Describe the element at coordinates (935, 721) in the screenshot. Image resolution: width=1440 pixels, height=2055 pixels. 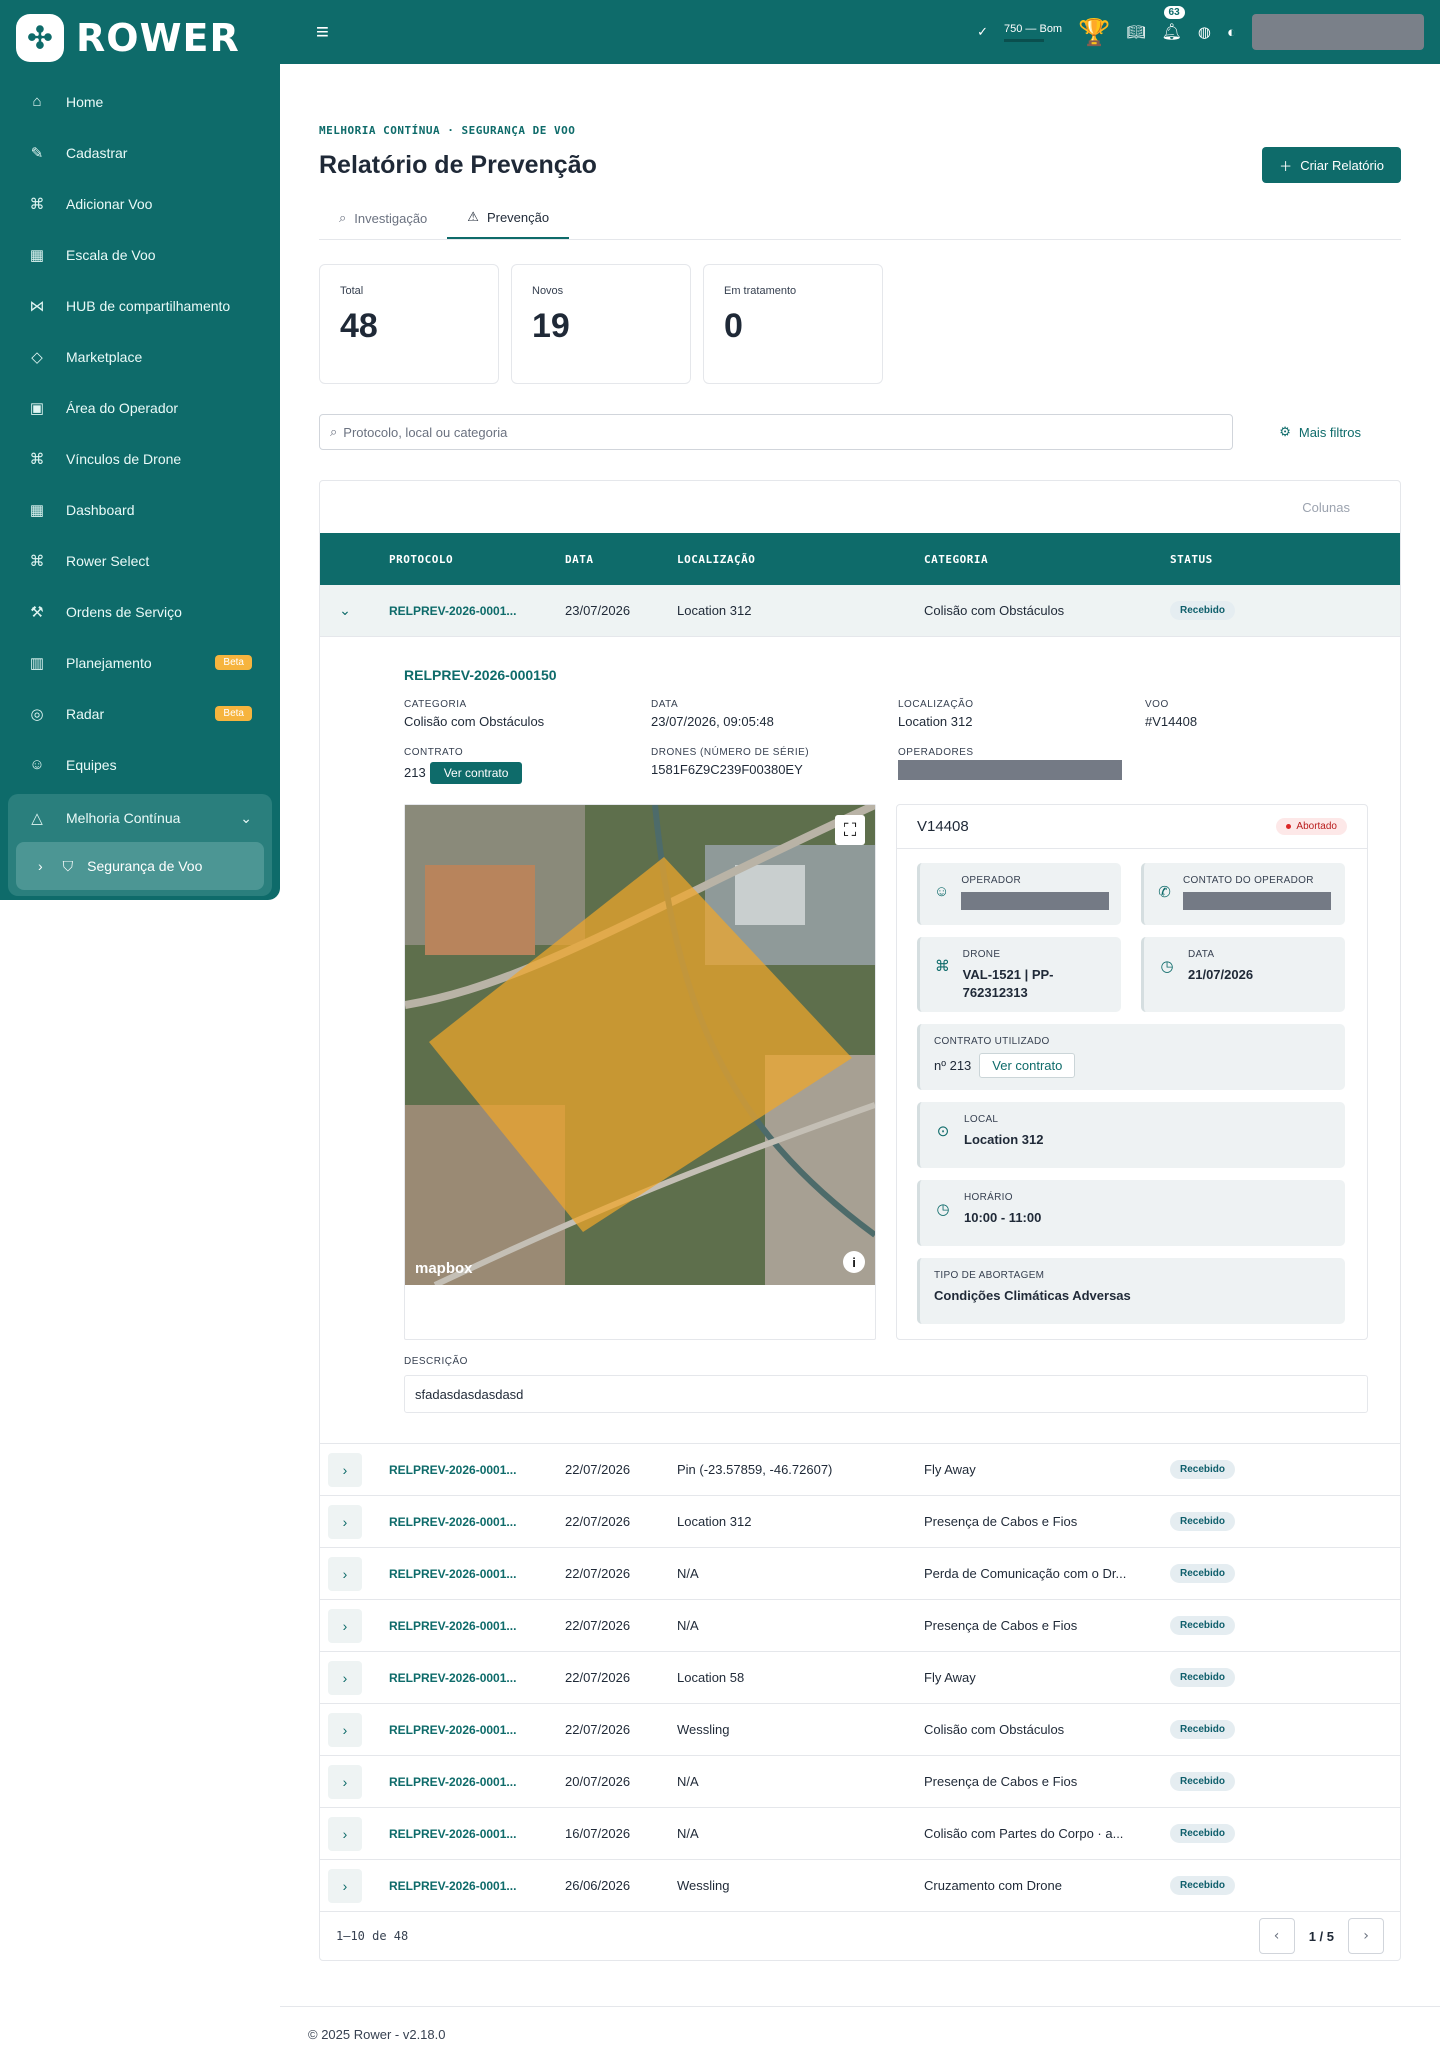
I see `detail-location: Location 312` at that location.